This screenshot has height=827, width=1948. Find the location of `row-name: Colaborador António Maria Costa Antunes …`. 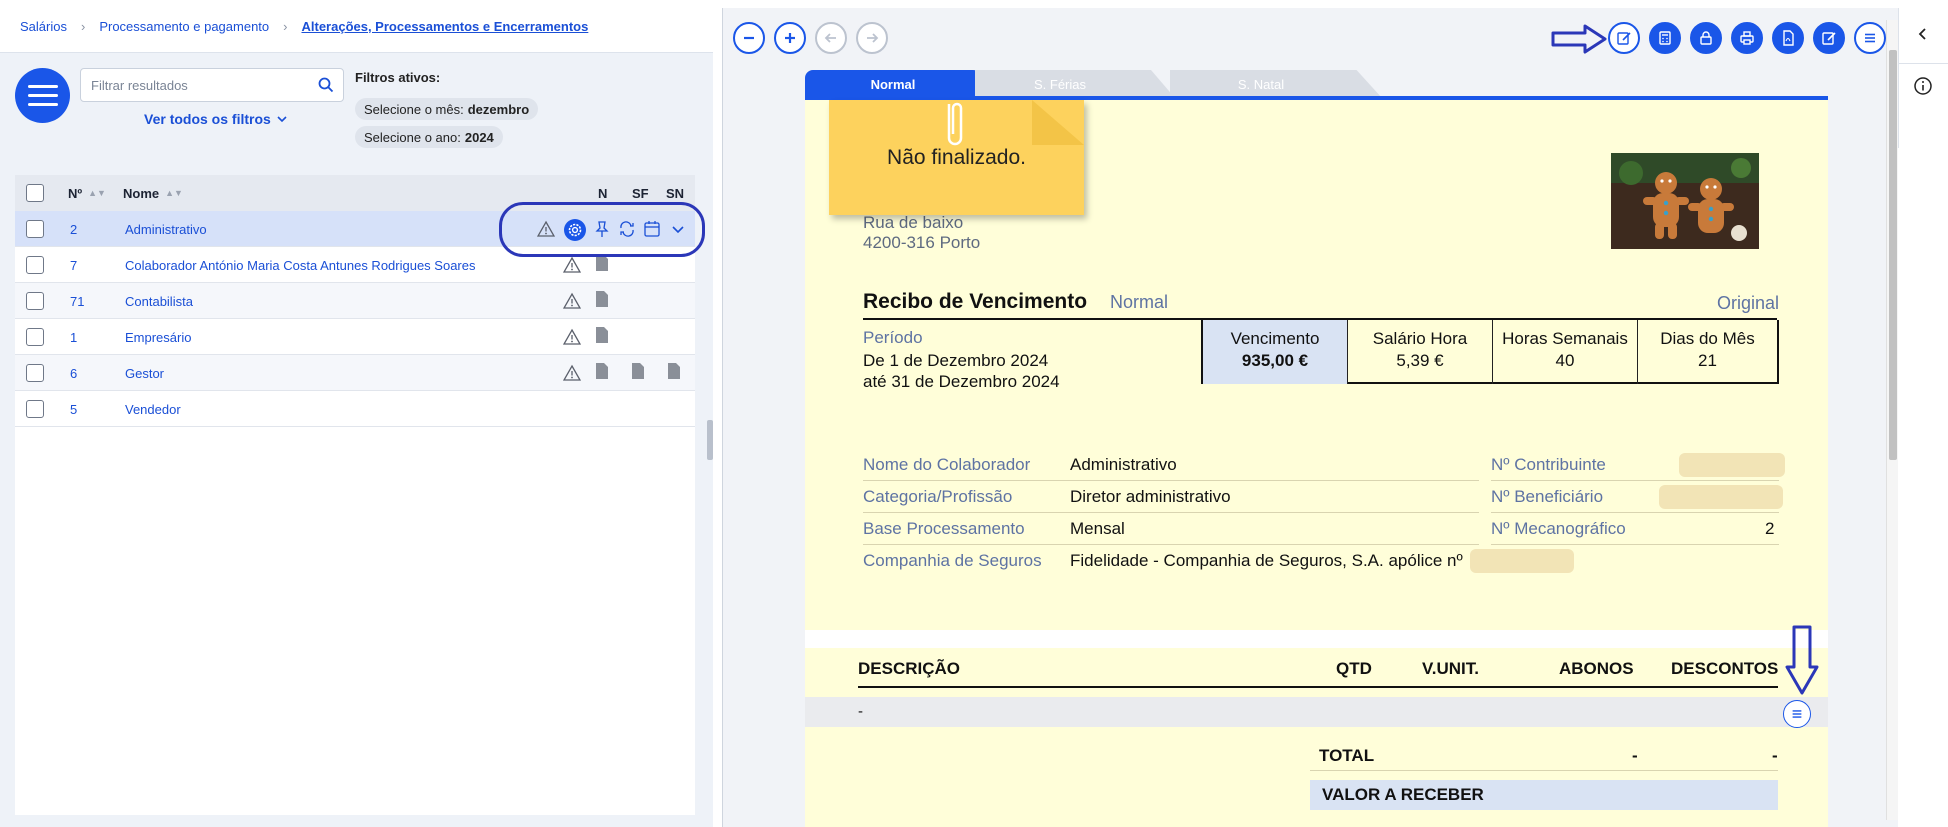

row-name: Colaborador António Maria Costa Antunes … is located at coordinates (300, 265).